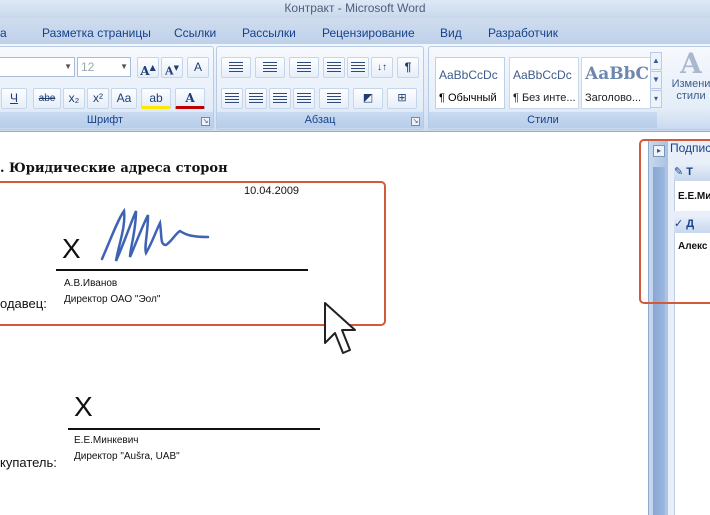 This screenshot has width=710, height=515. I want to click on change-styles-icon: A, so click(691, 63).